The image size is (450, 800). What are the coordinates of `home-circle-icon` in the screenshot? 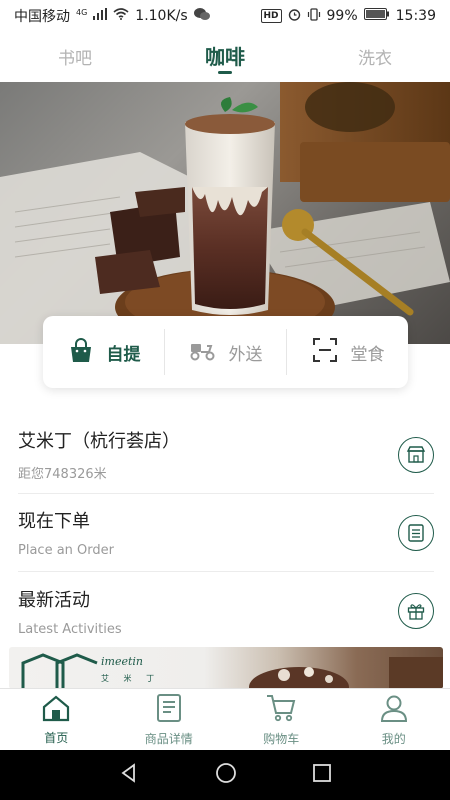 It's located at (226, 775).